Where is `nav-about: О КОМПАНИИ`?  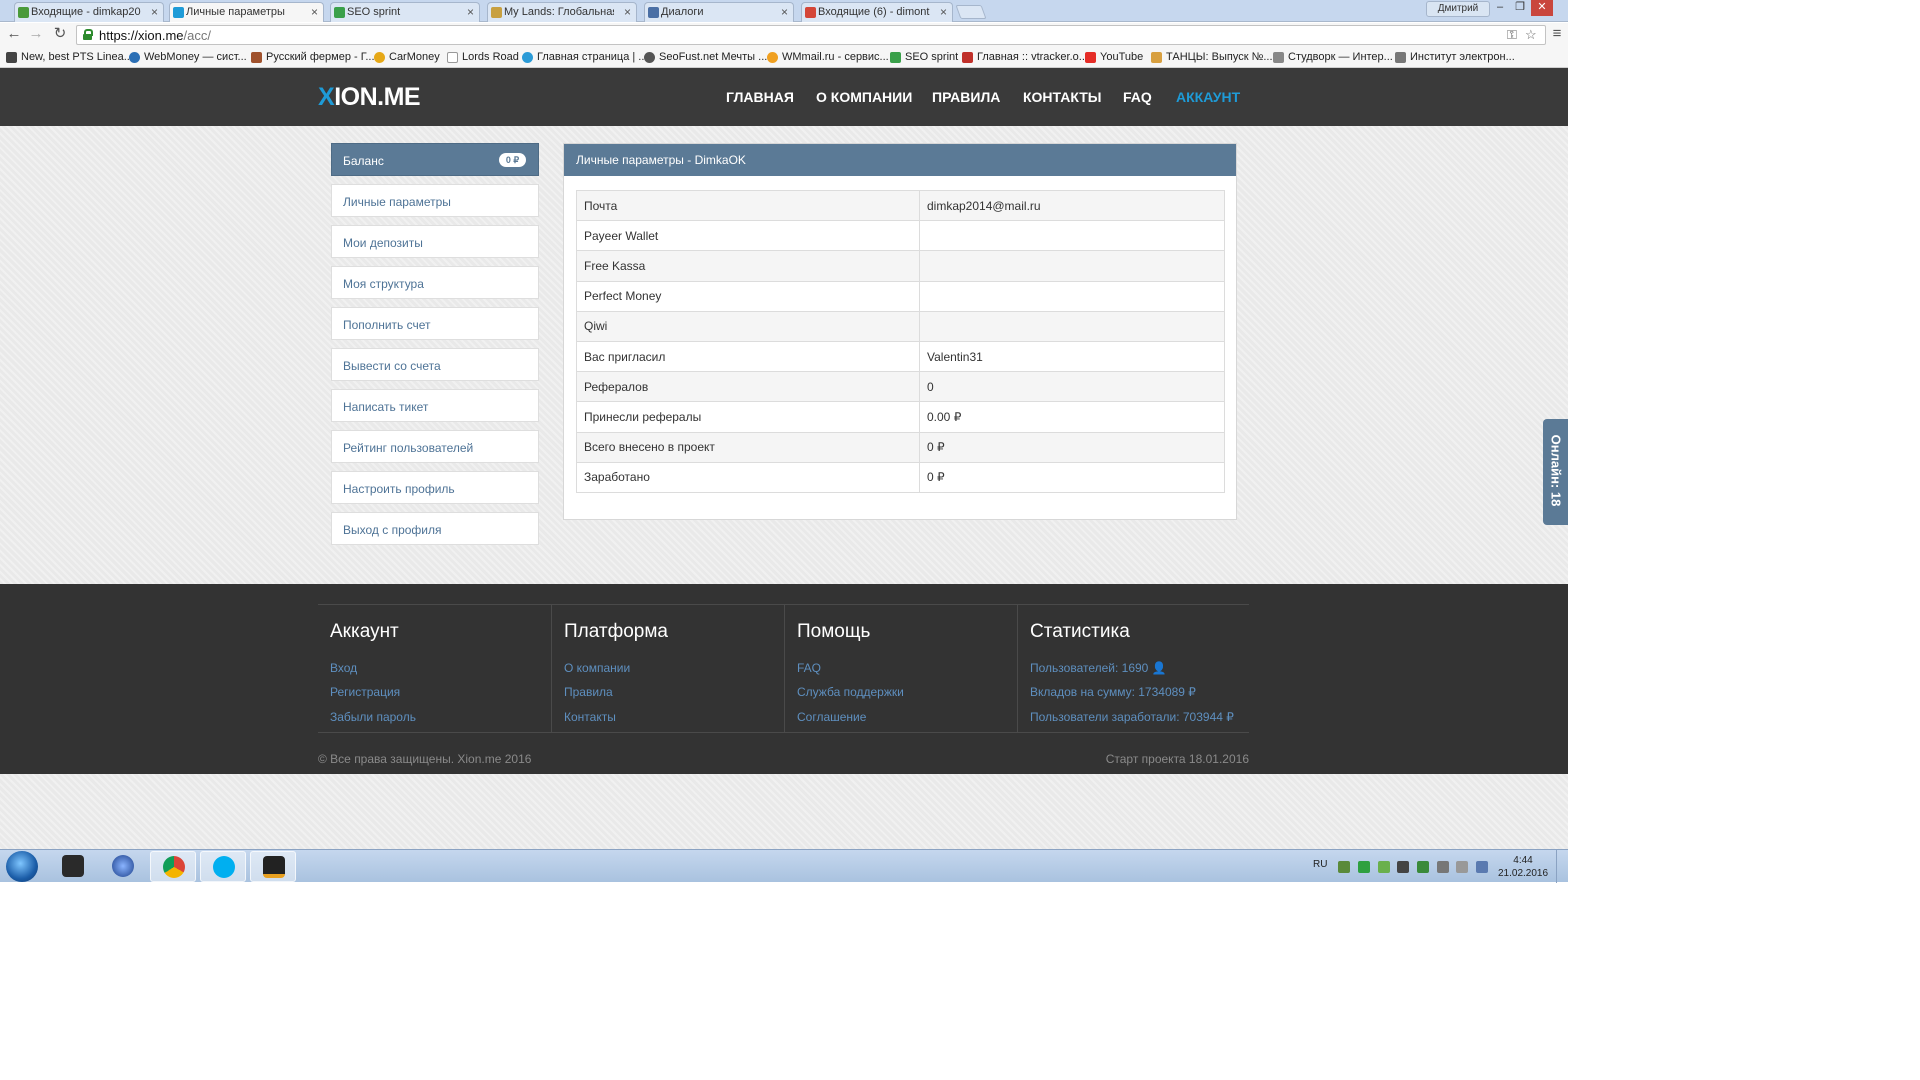 nav-about: О КОМПАНИИ is located at coordinates (864, 97).